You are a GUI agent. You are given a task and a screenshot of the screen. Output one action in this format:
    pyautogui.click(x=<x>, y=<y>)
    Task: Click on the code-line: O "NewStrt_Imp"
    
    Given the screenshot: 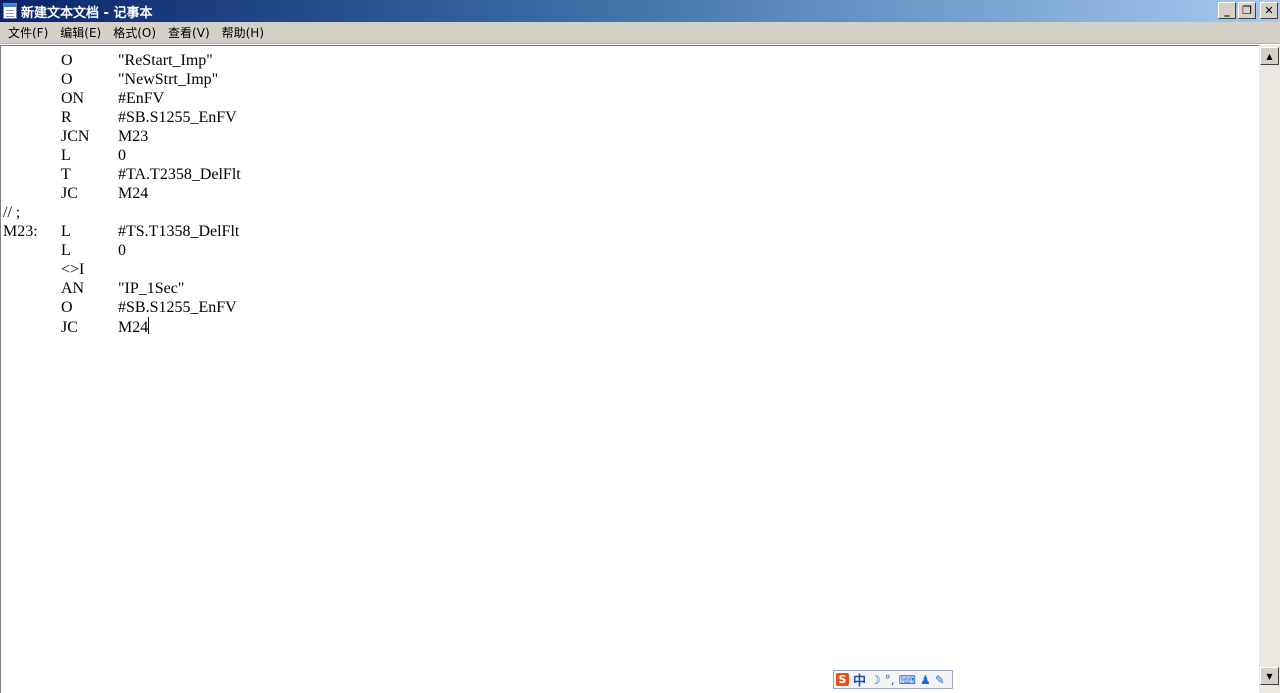 What is the action you would take?
    pyautogui.click(x=122, y=79)
    